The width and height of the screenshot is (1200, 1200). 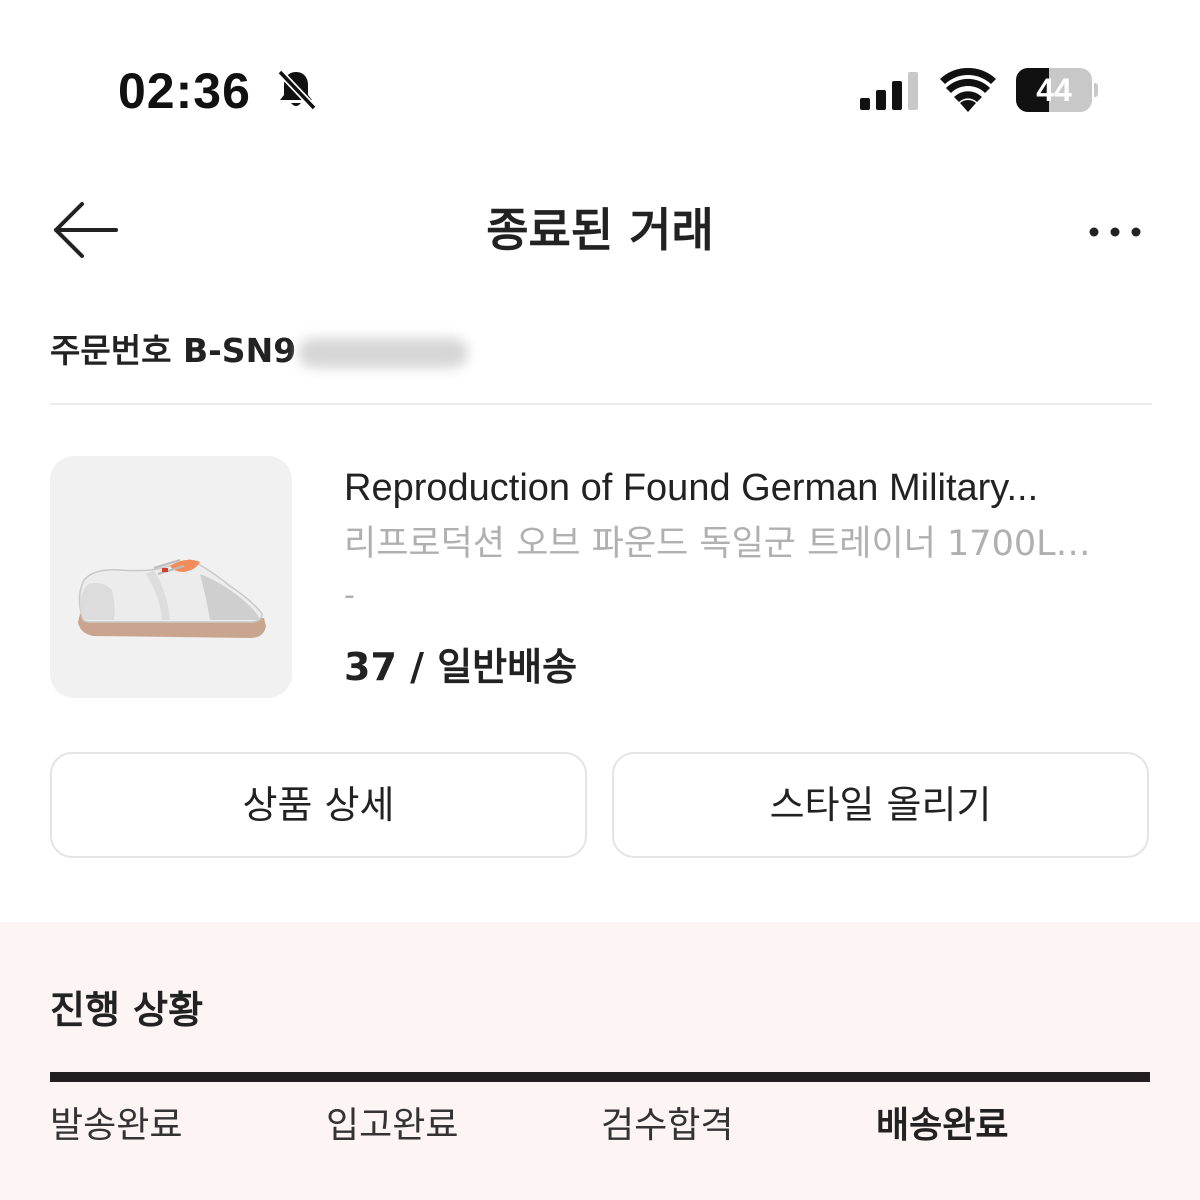 What do you see at coordinates (184, 91) in the screenshot?
I see `status-time: 02:36` at bounding box center [184, 91].